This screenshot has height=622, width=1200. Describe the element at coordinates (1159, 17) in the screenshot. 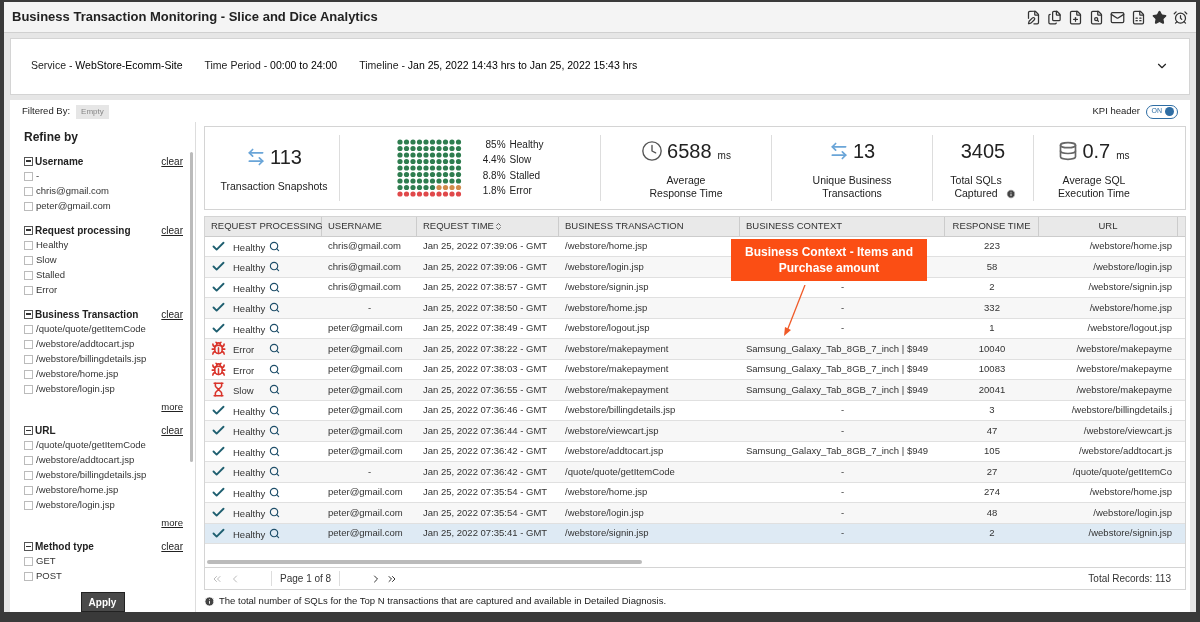

I see `star-icon` at that location.